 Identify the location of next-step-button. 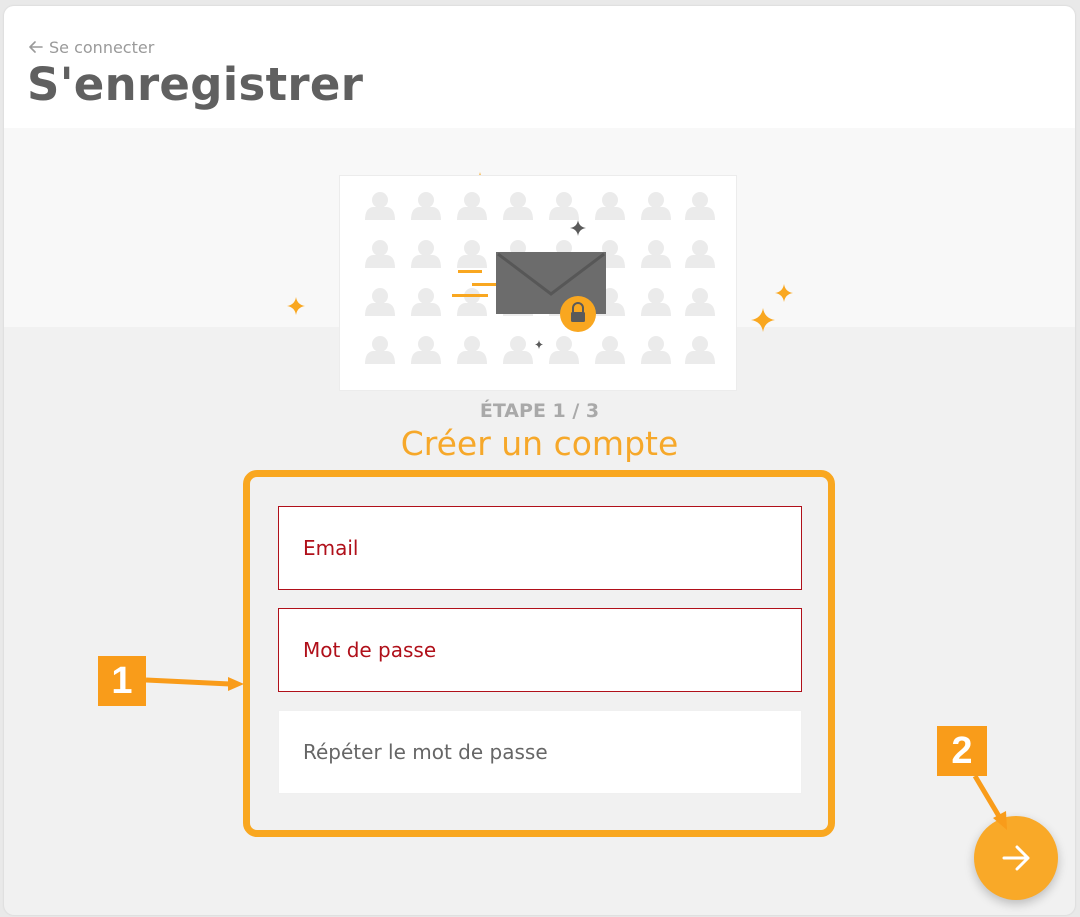
(1016, 858).